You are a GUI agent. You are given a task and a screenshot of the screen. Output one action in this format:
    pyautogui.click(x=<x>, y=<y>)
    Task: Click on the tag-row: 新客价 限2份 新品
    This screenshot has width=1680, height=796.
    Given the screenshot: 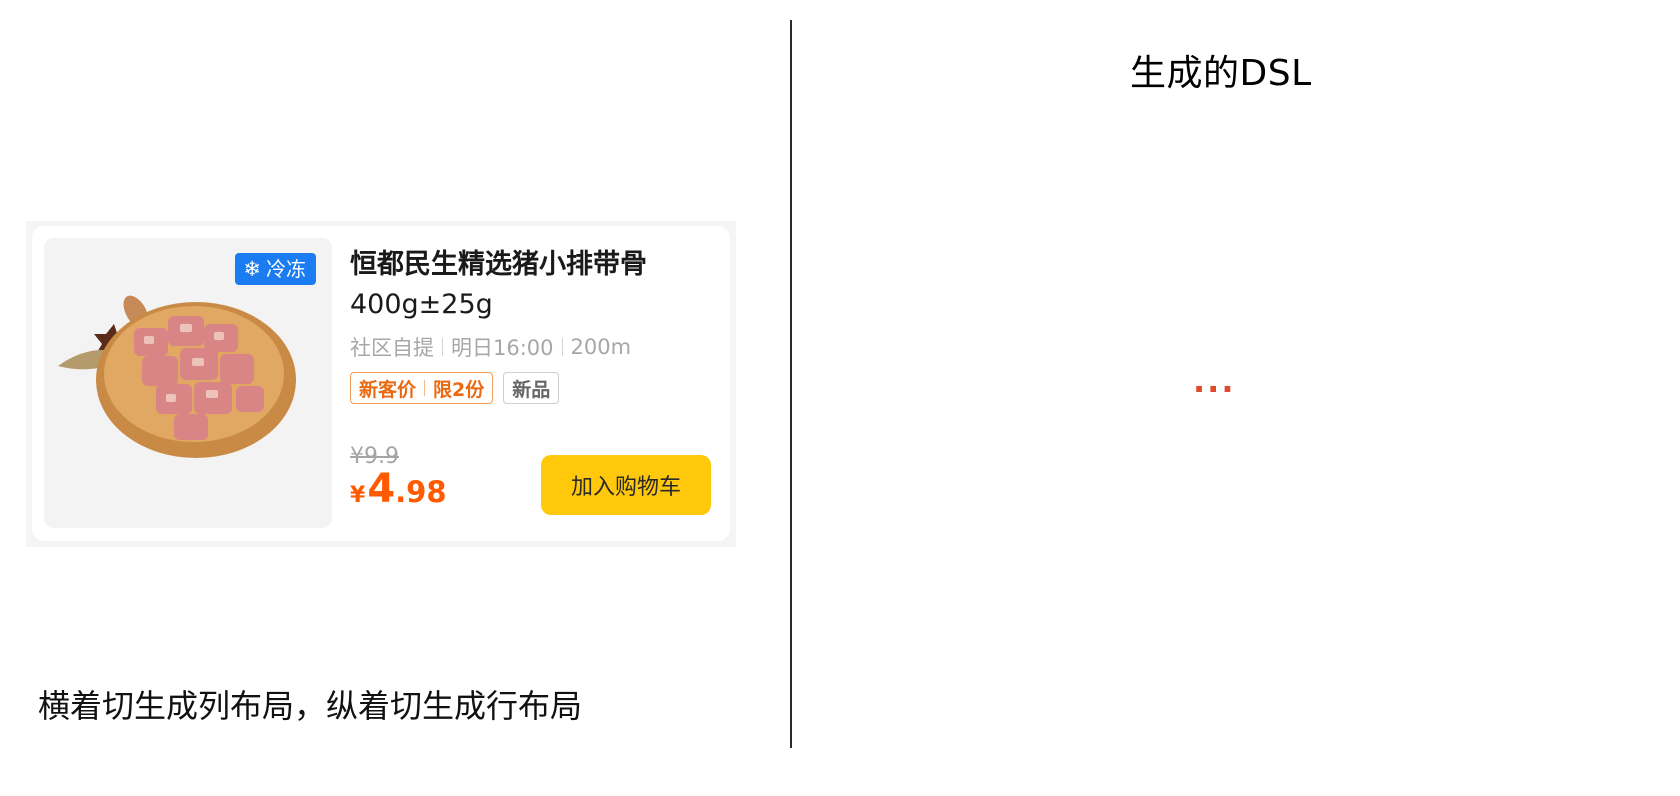 What is the action you would take?
    pyautogui.click(x=455, y=388)
    